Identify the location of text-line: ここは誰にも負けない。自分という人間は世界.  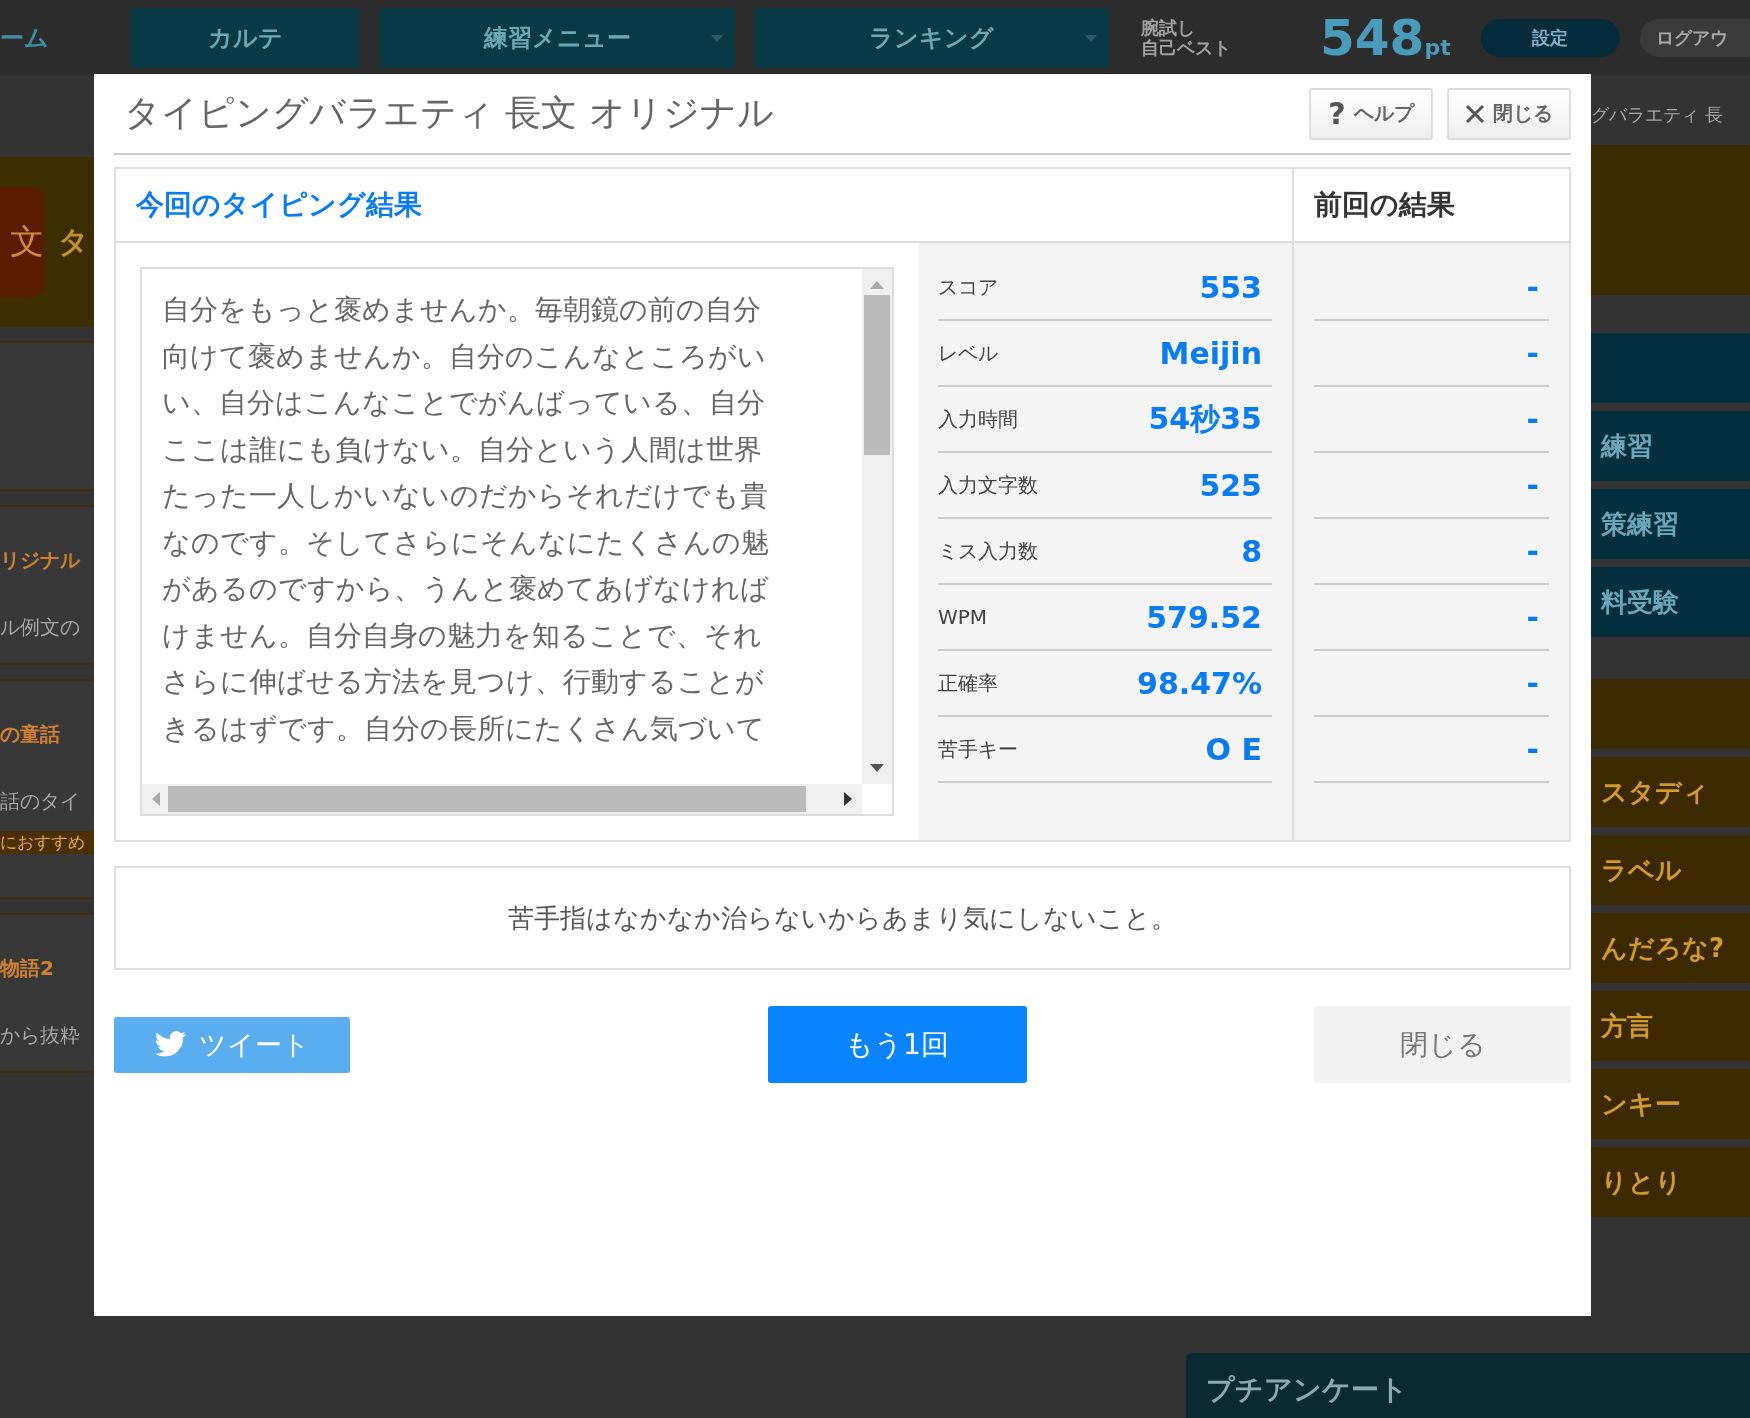
(462, 449).